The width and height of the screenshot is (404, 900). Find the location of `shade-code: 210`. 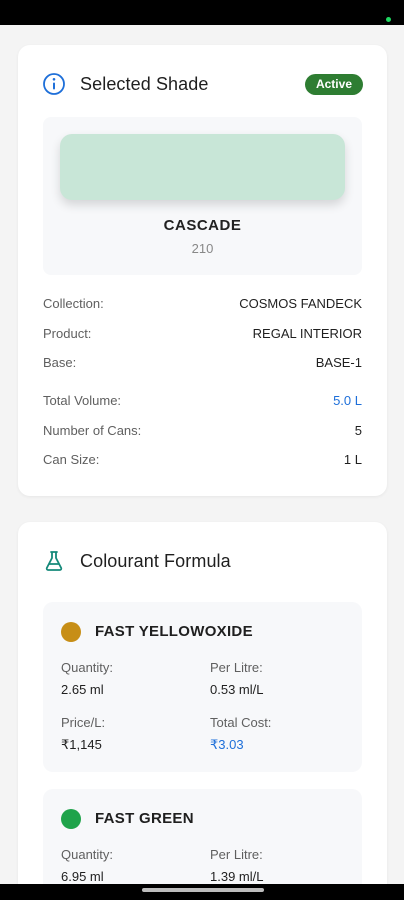

shade-code: 210 is located at coordinates (202, 248).